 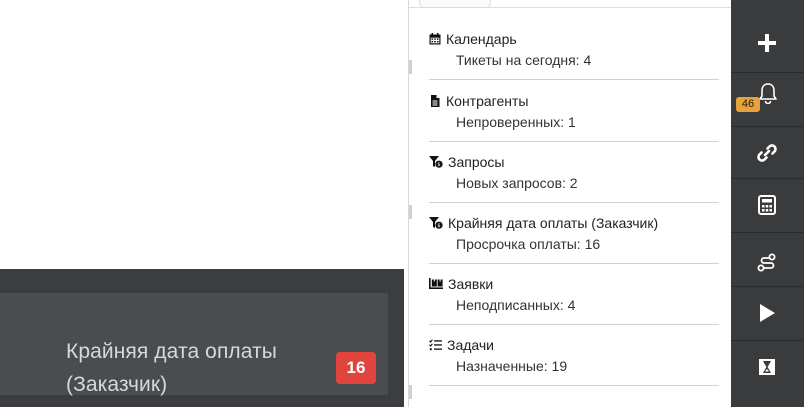 I want to click on calculator-button, so click(x=767, y=205).